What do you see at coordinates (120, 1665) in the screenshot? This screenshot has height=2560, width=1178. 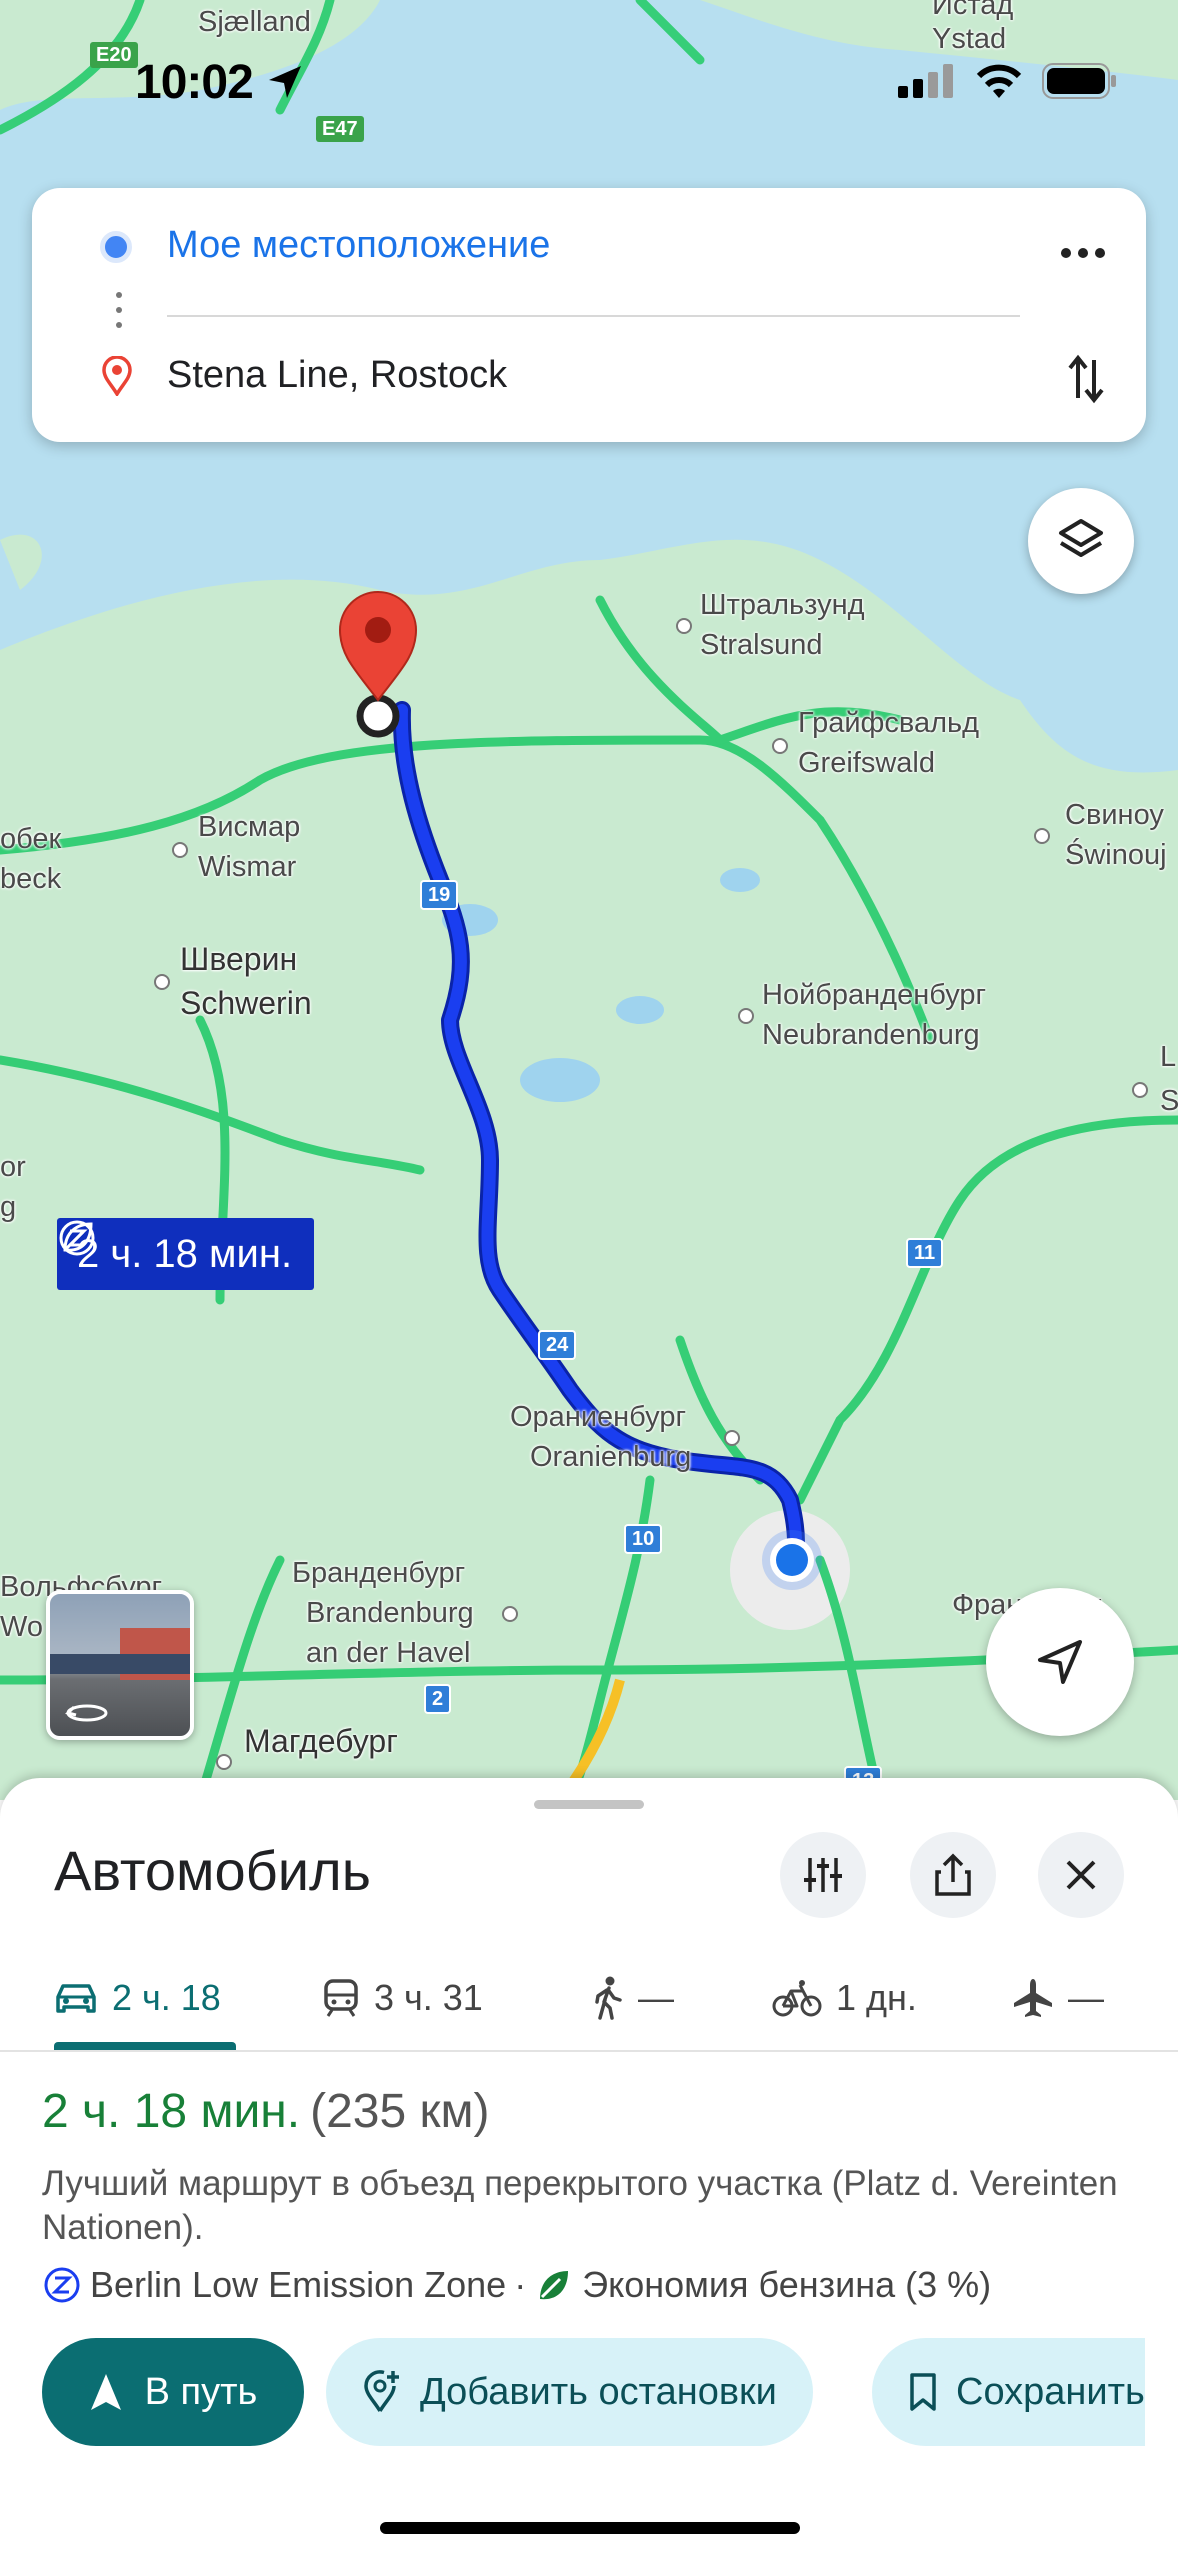 I see `street-view-thumbnail` at bounding box center [120, 1665].